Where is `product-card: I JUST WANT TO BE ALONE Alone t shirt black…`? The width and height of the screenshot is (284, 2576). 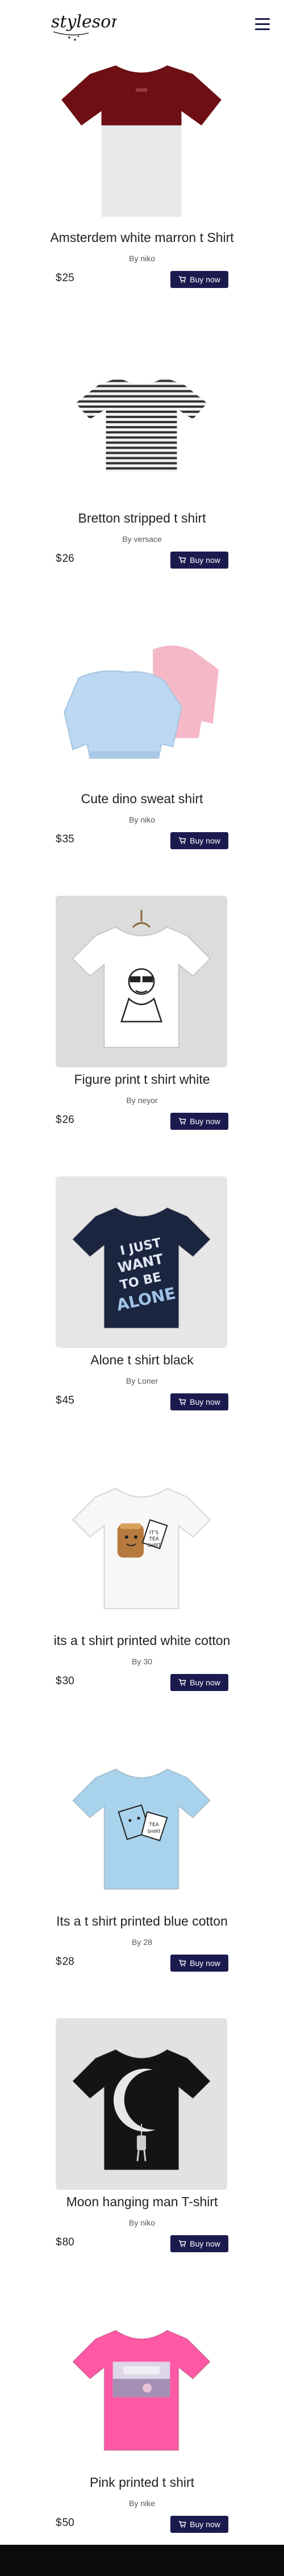
product-card: I JUST WANT TO BE ALONE Alone t shirt black… is located at coordinates (142, 1316).